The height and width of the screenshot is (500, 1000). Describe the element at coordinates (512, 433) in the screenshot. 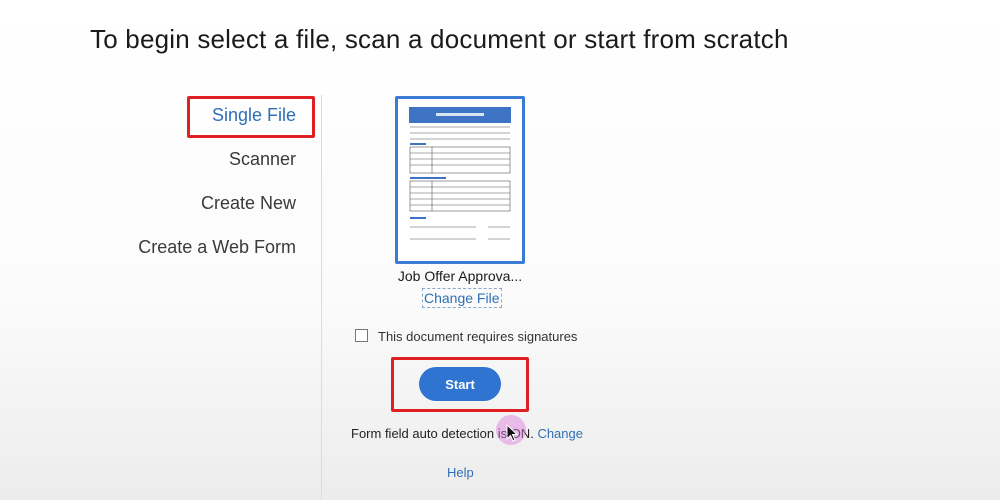

I see `mouse-cursor-icon` at that location.